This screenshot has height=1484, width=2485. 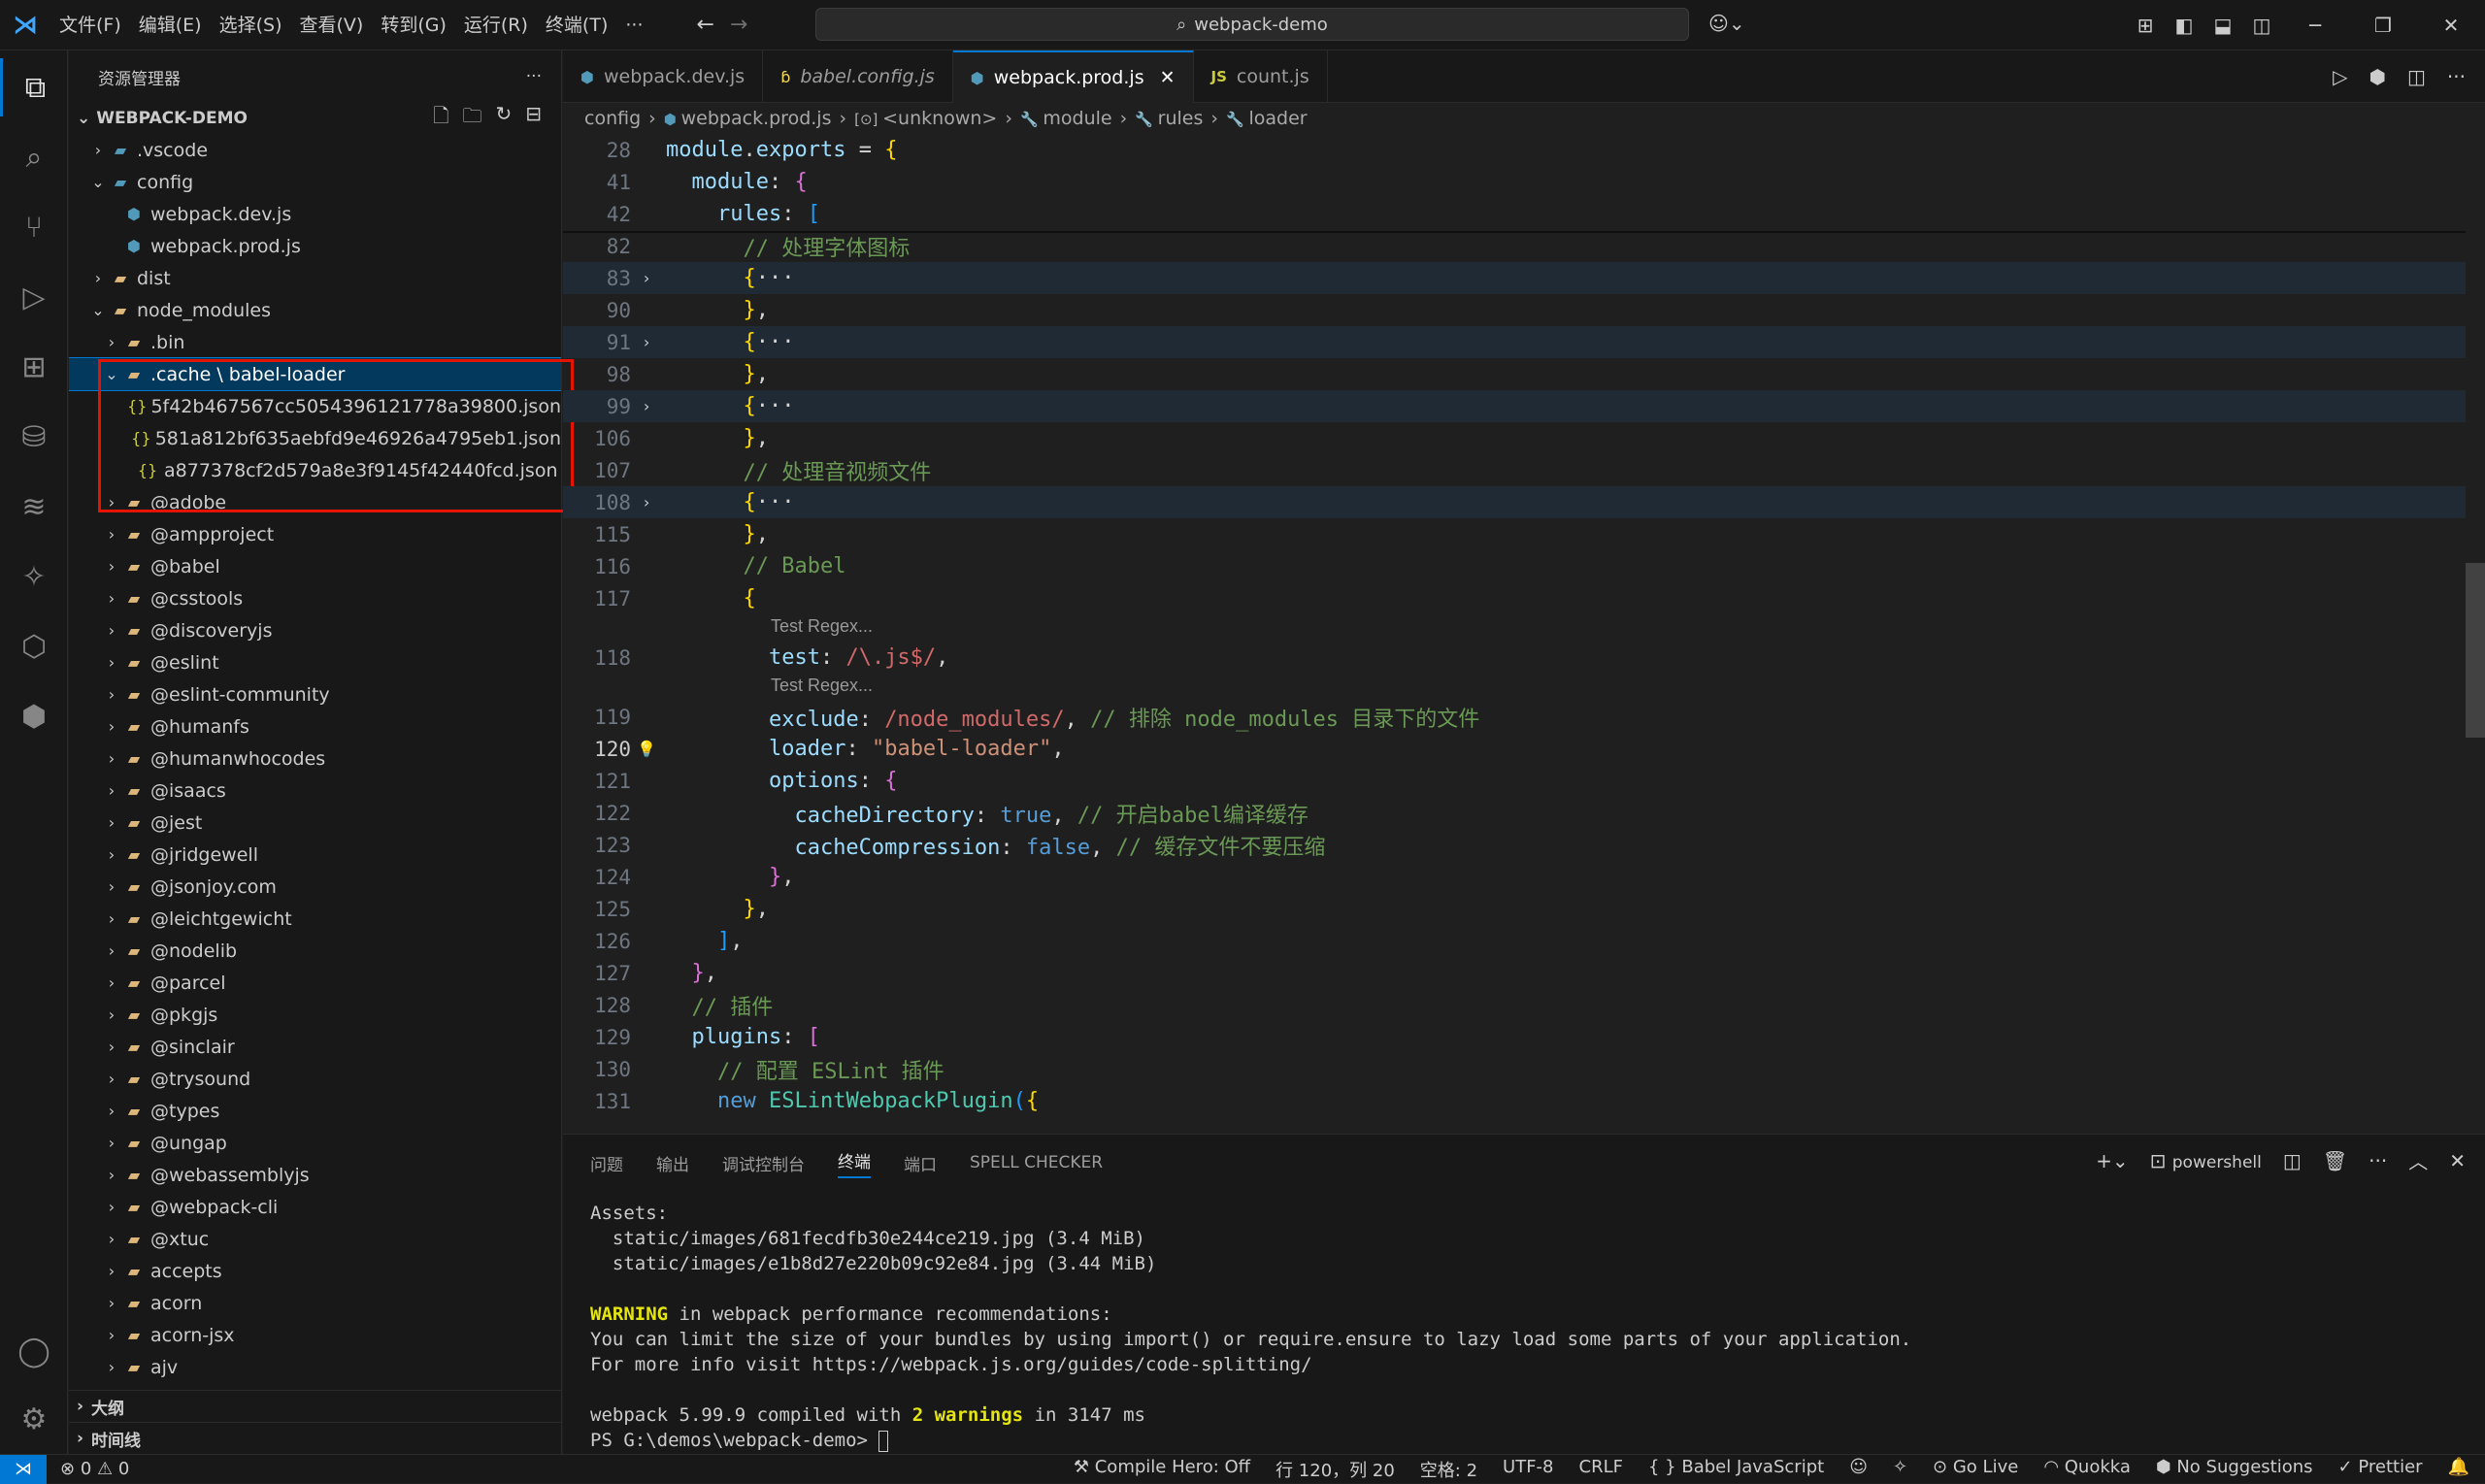 What do you see at coordinates (1073, 76) in the screenshot?
I see `editor-tab: ⬢ webpack.prod.js ✕` at bounding box center [1073, 76].